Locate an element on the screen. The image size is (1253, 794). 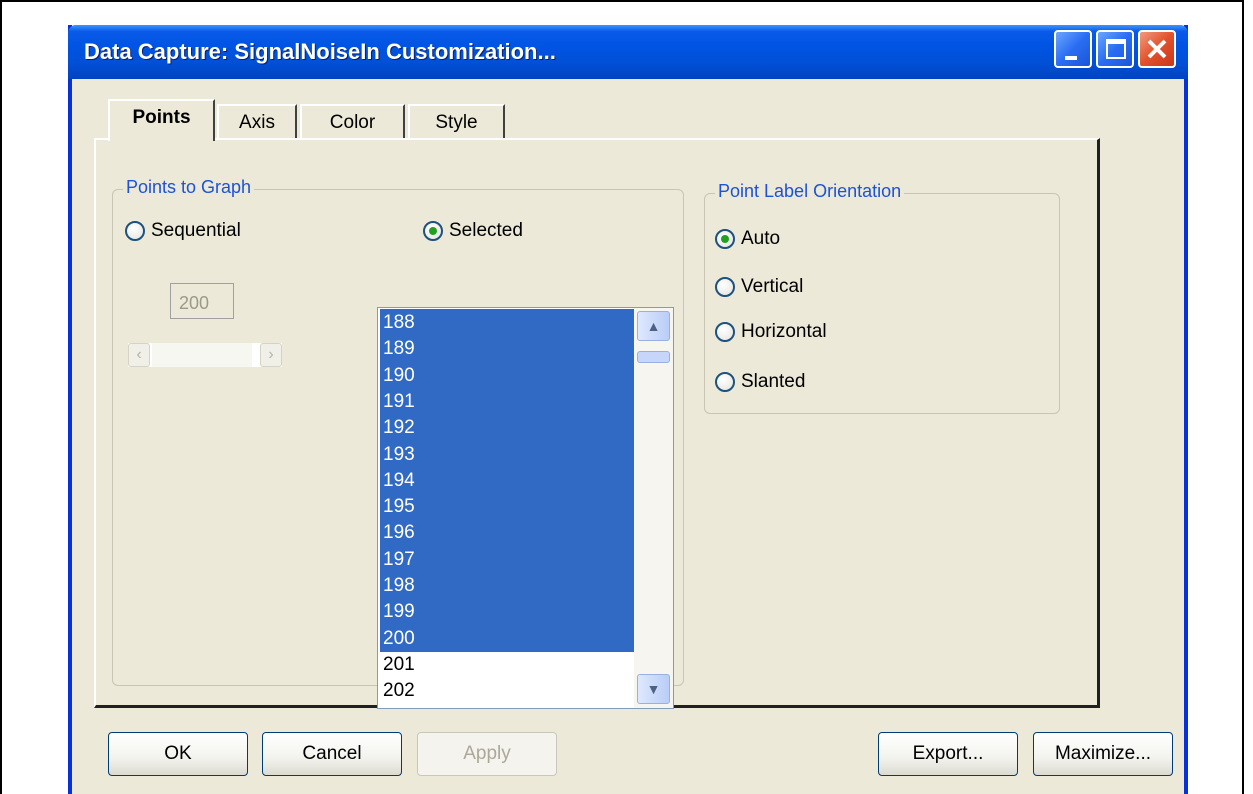
scroll-down-icon: ▼ is located at coordinates (653, 689).